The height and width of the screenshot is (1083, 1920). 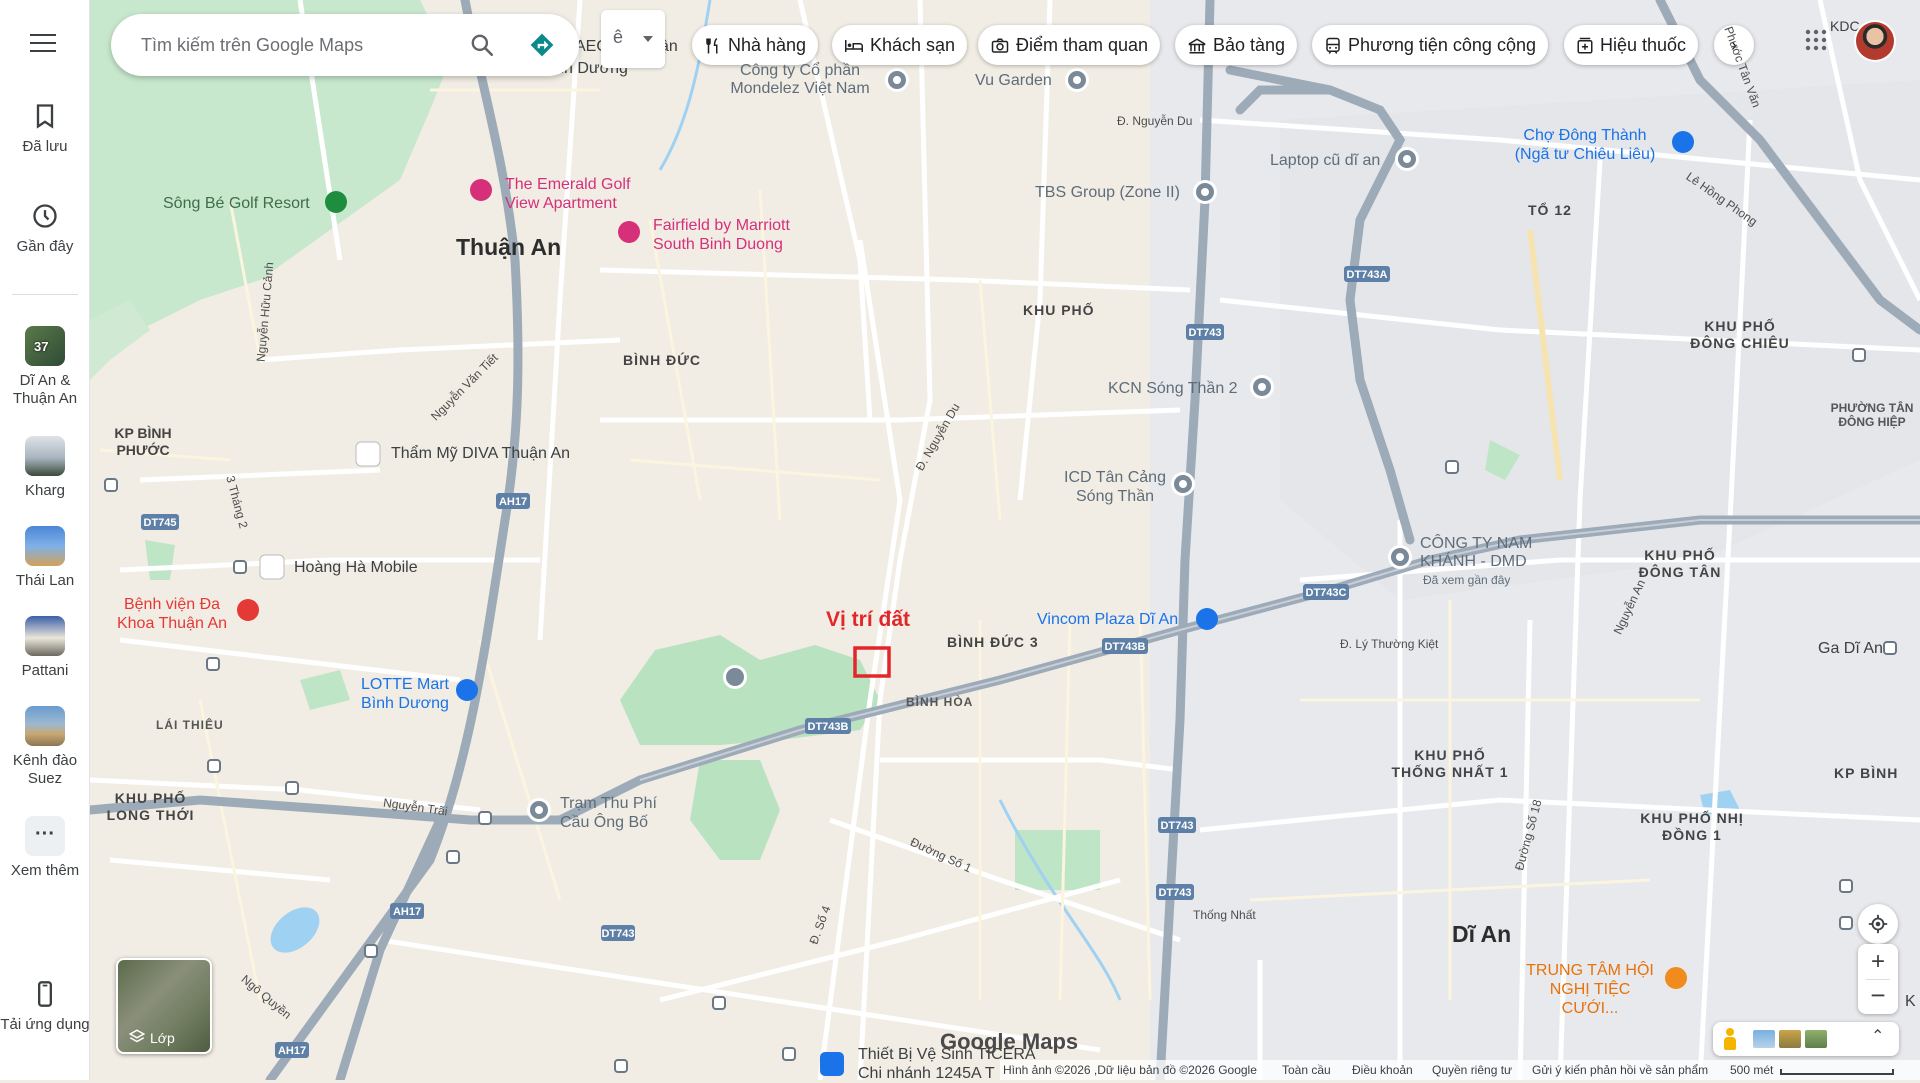 What do you see at coordinates (1442, 45) in the screenshot?
I see `chip-label: Phương tiện công cộng` at bounding box center [1442, 45].